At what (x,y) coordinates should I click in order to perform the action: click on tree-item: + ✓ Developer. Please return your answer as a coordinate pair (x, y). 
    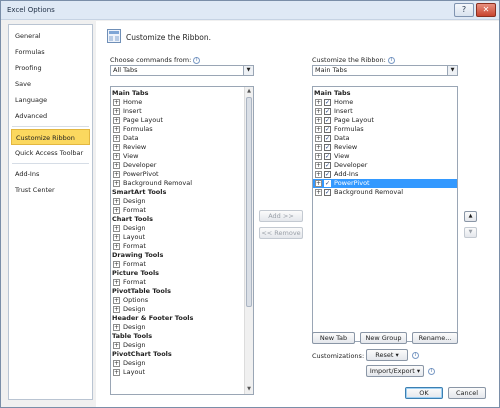
    Looking at the image, I should click on (385, 165).